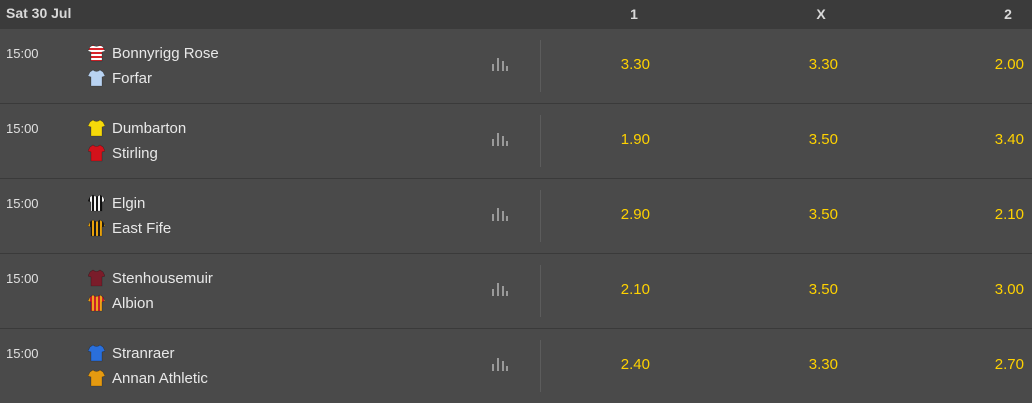 Image resolution: width=1032 pixels, height=403 pixels. What do you see at coordinates (135, 153) in the screenshot?
I see `away-team-name: Stirling` at bounding box center [135, 153].